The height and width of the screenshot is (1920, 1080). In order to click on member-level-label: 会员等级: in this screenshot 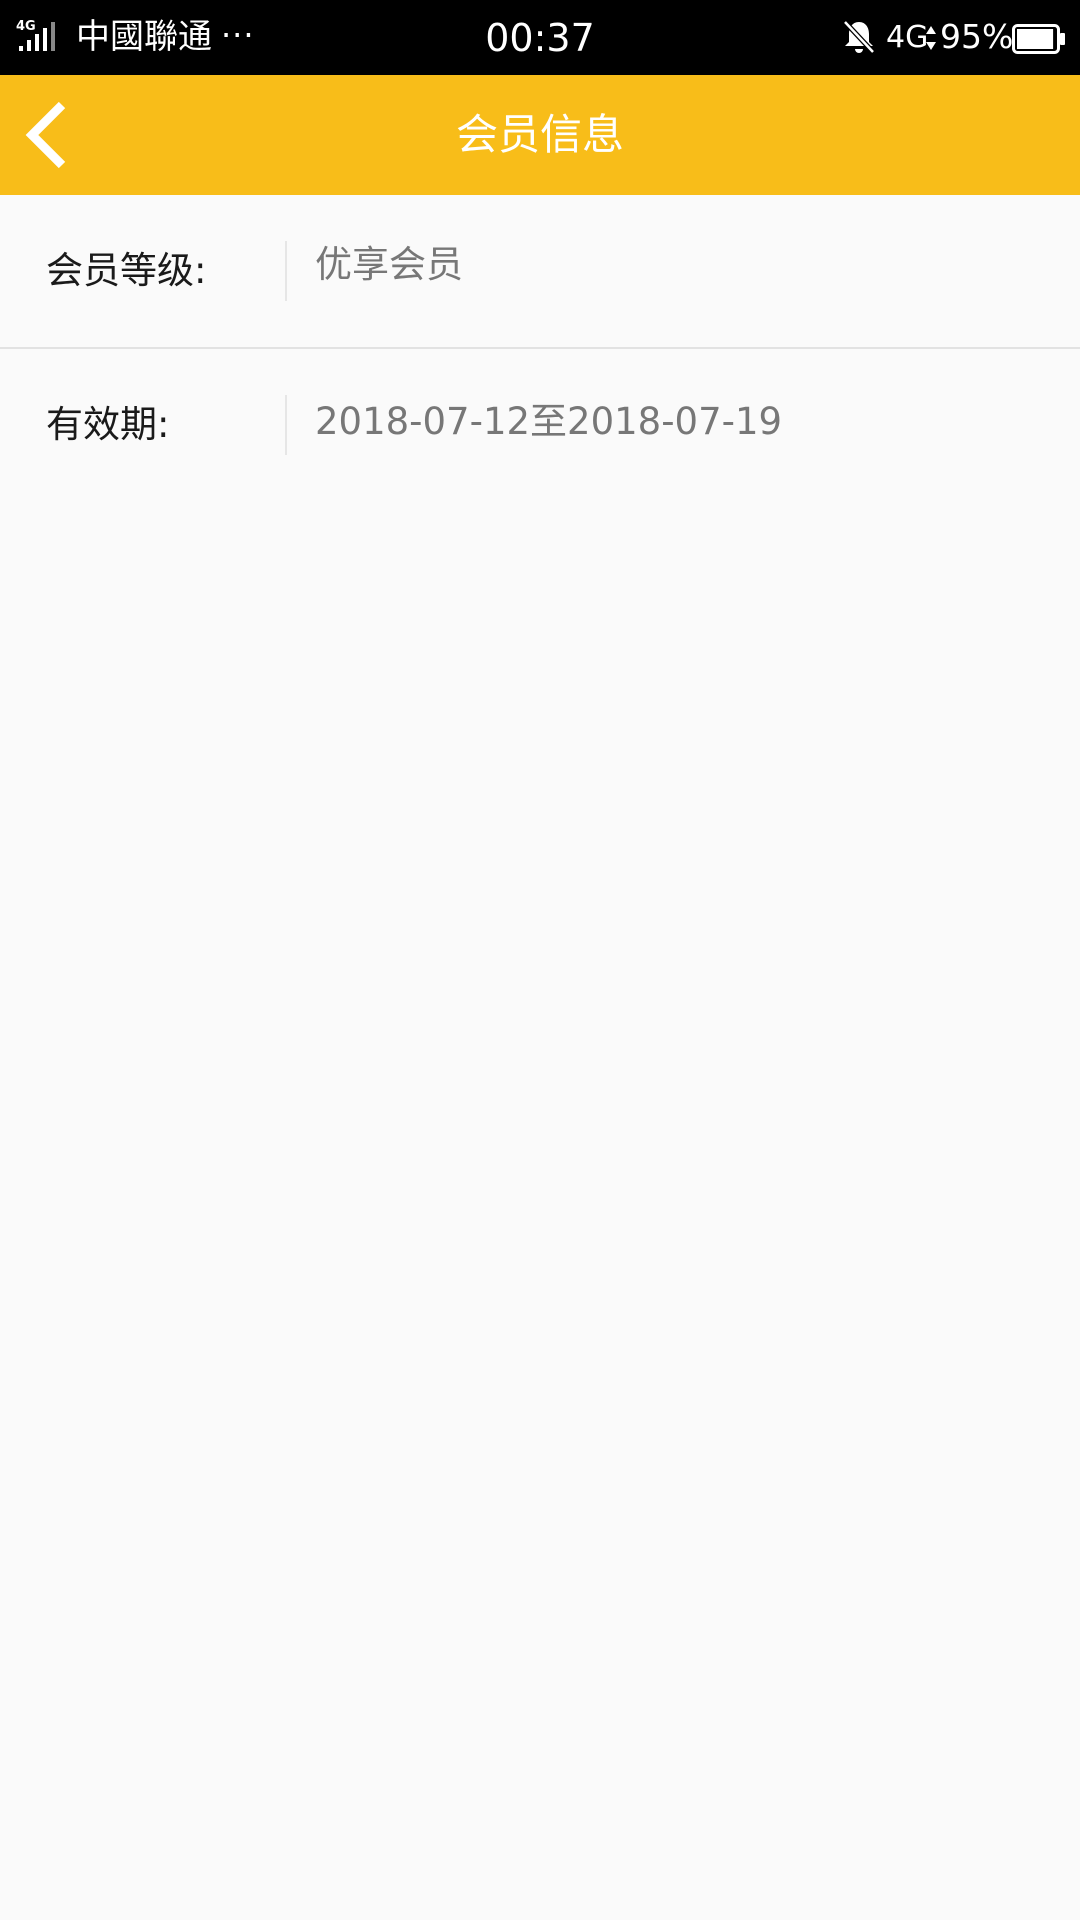, I will do `click(126, 270)`.